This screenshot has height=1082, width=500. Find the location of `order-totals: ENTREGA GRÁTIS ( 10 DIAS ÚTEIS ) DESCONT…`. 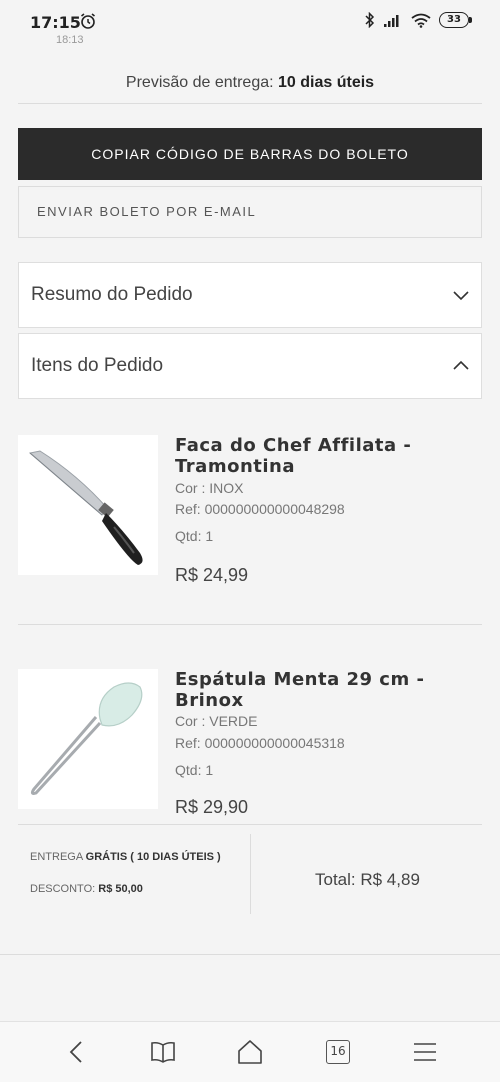

order-totals: ENTREGA GRÁTIS ( 10 DIAS ÚTEIS ) DESCONT… is located at coordinates (250, 870).